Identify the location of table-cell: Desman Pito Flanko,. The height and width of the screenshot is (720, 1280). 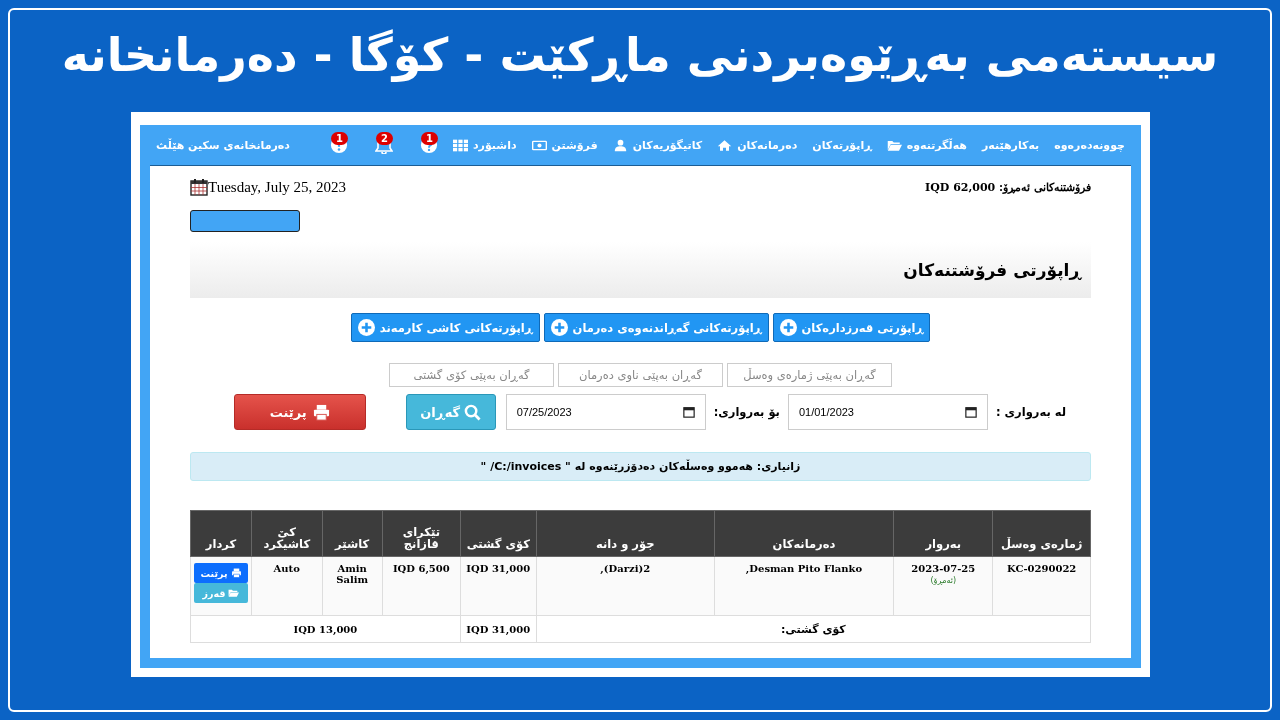
(804, 586).